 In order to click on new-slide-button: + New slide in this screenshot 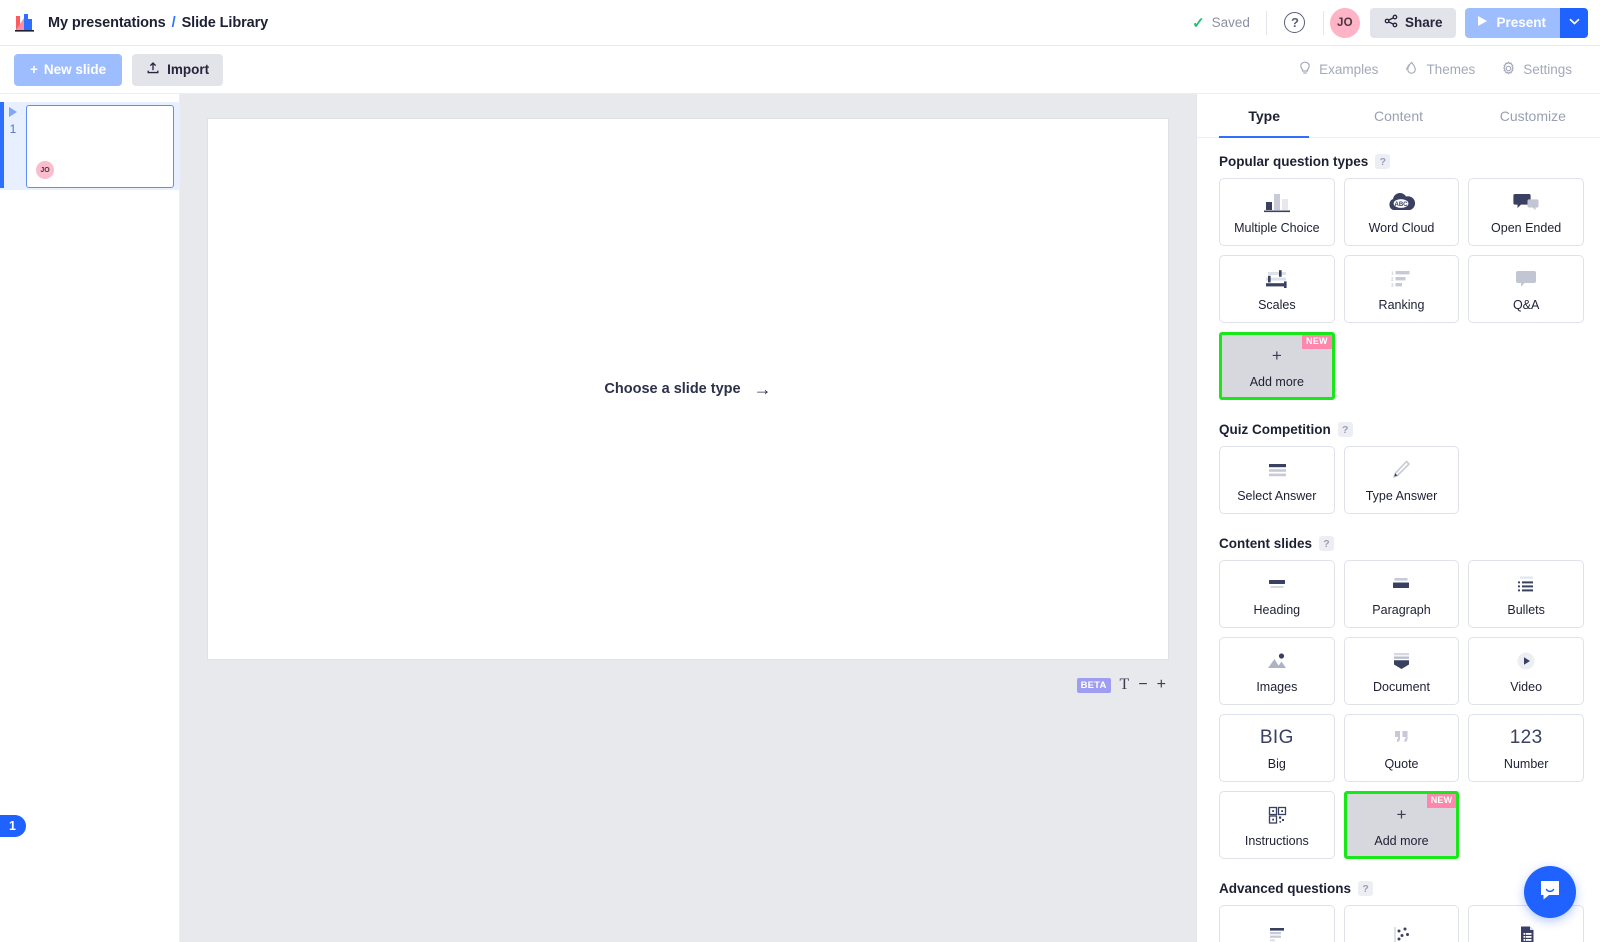, I will do `click(68, 69)`.